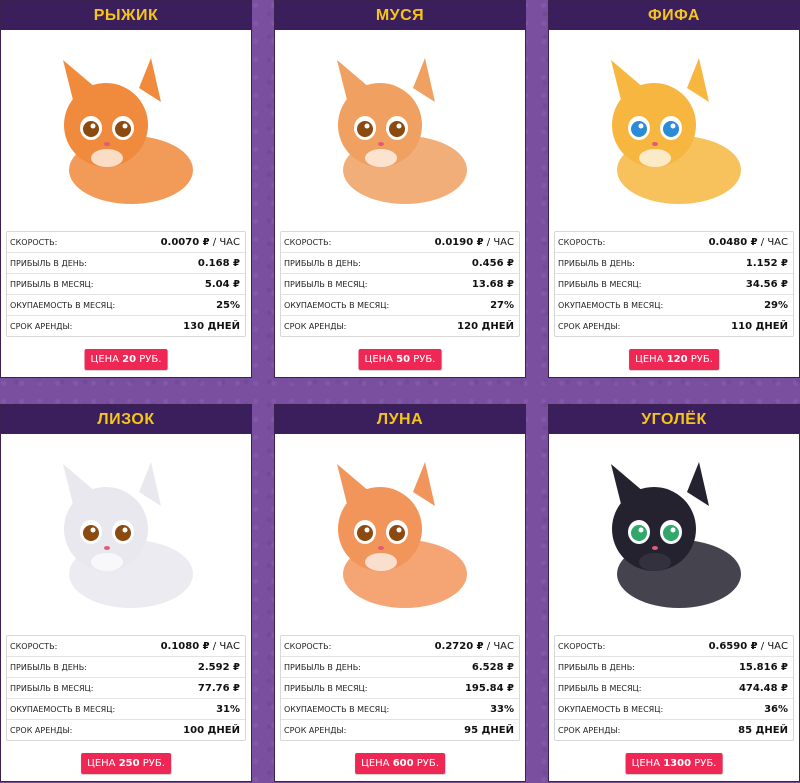 The image size is (800, 783). What do you see at coordinates (674, 326) in the screenshot?
I see `stat-term: СРОК АРЕНДЫ: 110 ДНЕЙ` at bounding box center [674, 326].